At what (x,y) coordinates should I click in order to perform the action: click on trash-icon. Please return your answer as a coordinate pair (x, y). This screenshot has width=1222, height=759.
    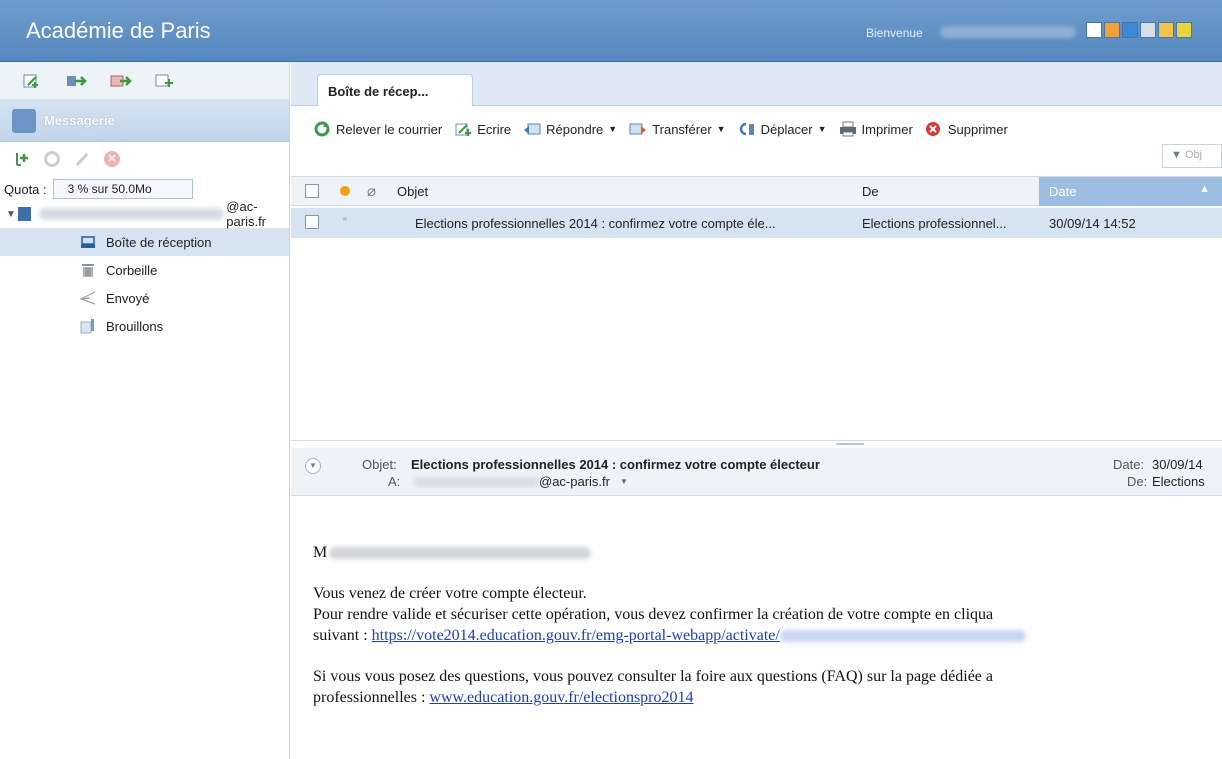
    Looking at the image, I should click on (88, 270).